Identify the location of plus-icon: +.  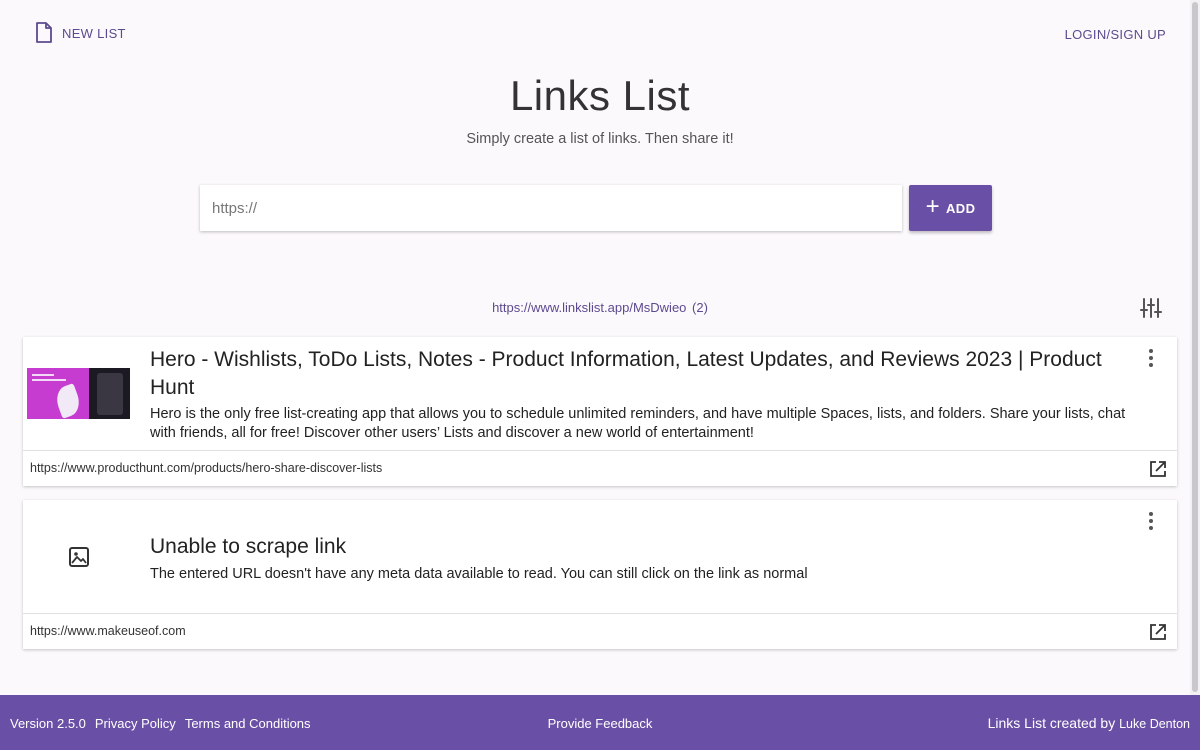
(933, 206).